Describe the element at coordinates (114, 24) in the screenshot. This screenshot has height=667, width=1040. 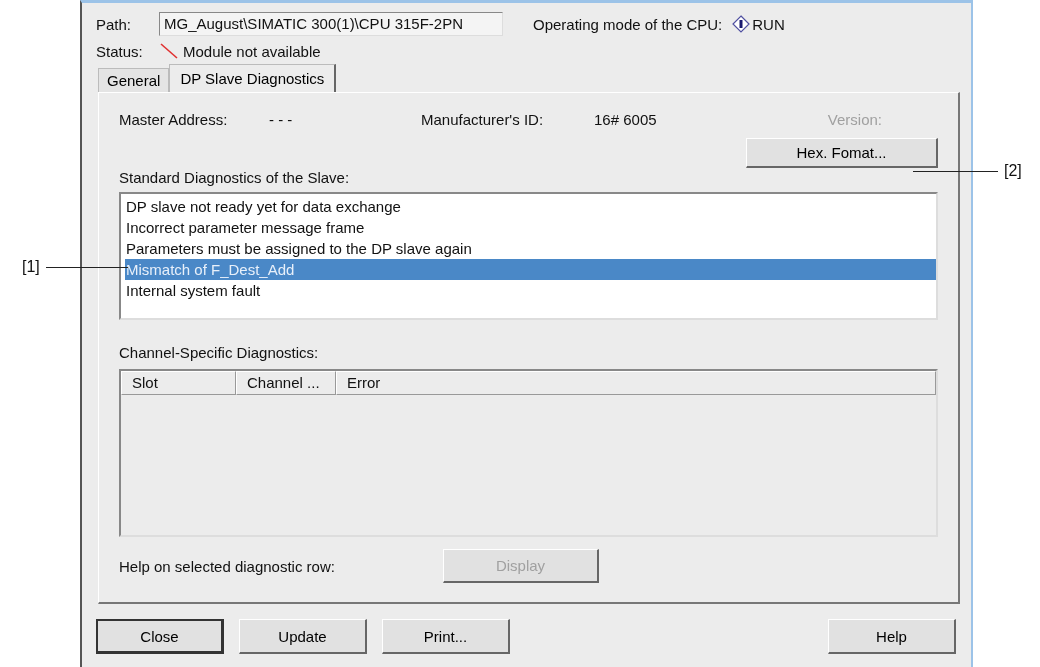
I see `path-label: Path:` at that location.